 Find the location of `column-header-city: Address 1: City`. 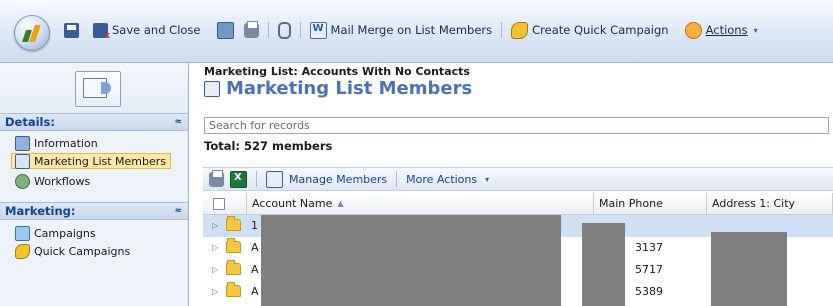

column-header-city: Address 1: City is located at coordinates (769, 203).